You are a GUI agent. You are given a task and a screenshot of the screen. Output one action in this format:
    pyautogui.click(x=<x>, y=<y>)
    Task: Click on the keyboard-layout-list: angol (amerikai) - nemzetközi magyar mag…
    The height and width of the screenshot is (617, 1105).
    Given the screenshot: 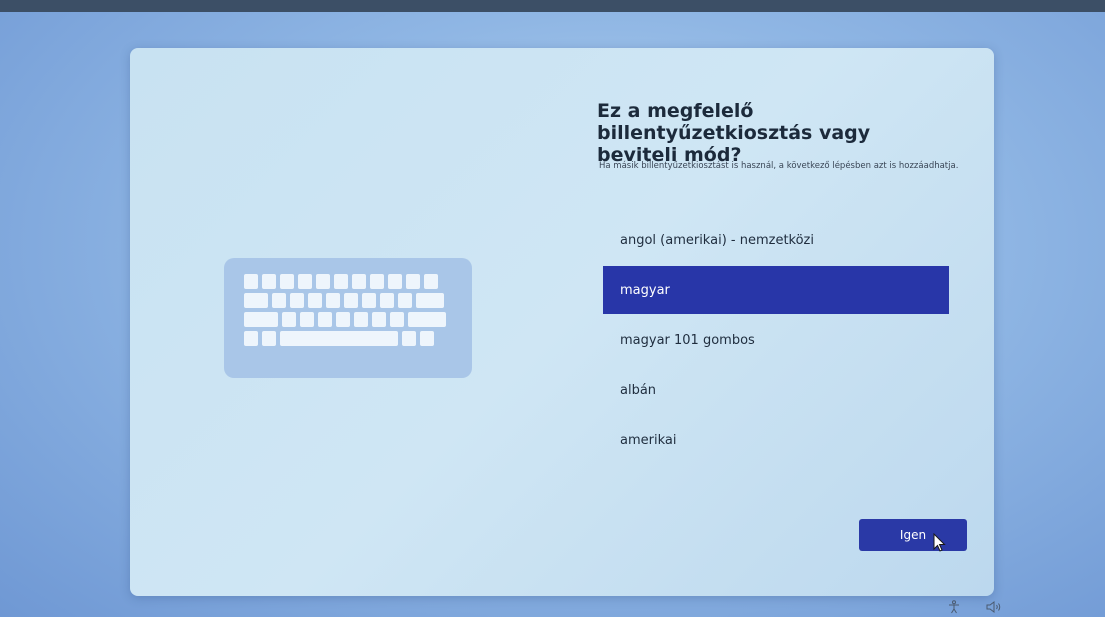 What is the action you would take?
    pyautogui.click(x=776, y=341)
    